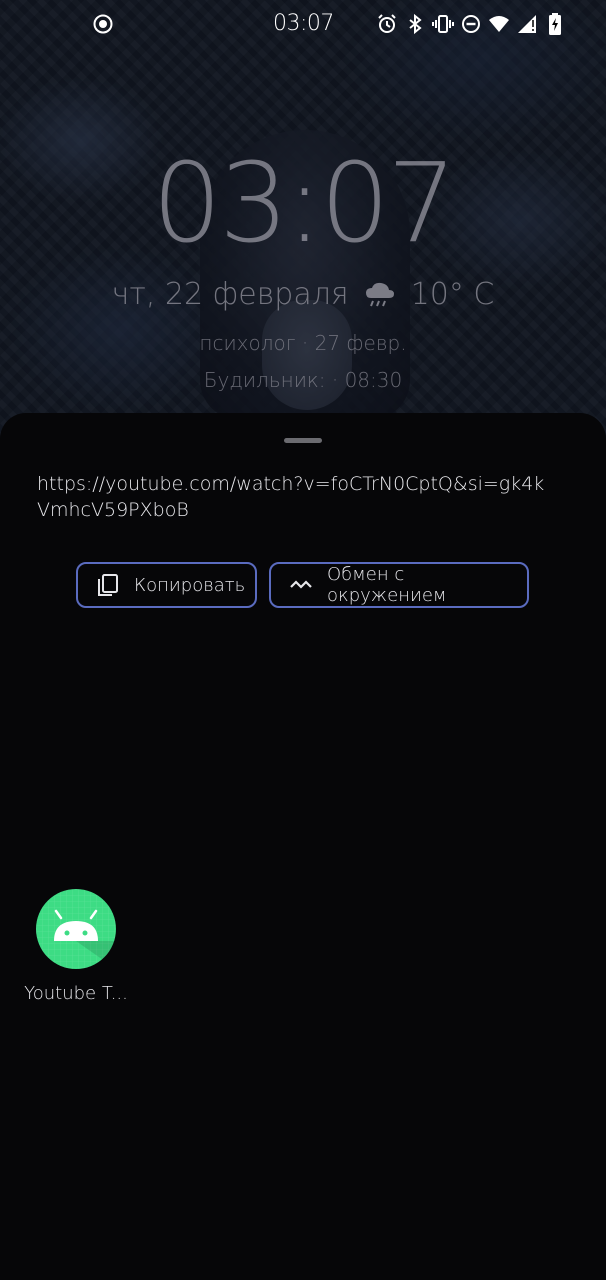 This screenshot has width=606, height=1280. I want to click on battery-charging-icon, so click(555, 24).